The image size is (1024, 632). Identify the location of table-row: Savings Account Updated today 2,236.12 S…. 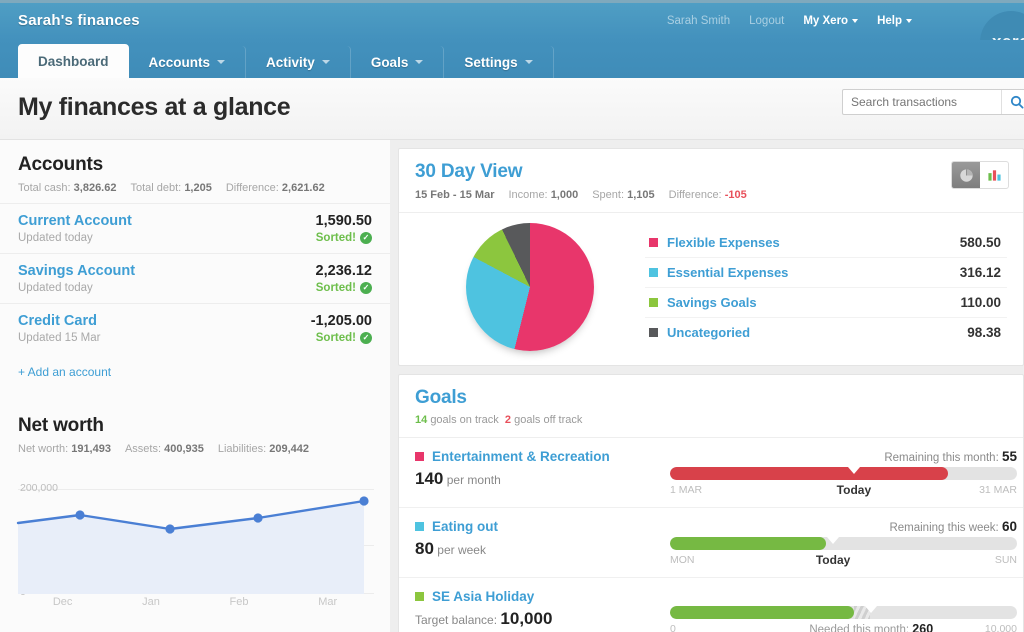
(195, 278).